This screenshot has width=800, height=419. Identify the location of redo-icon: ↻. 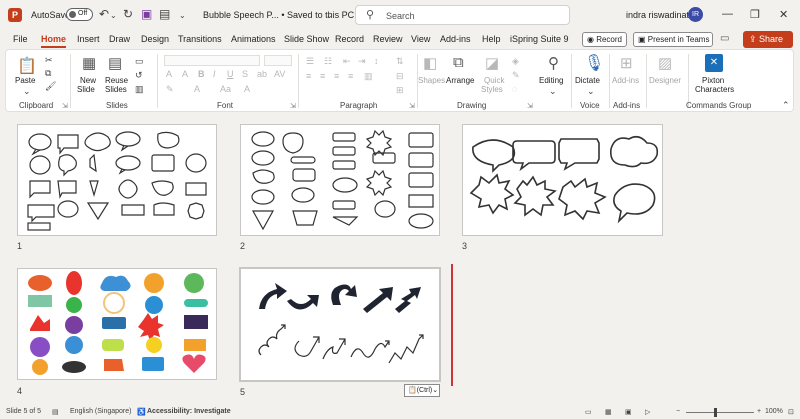
(128, 14).